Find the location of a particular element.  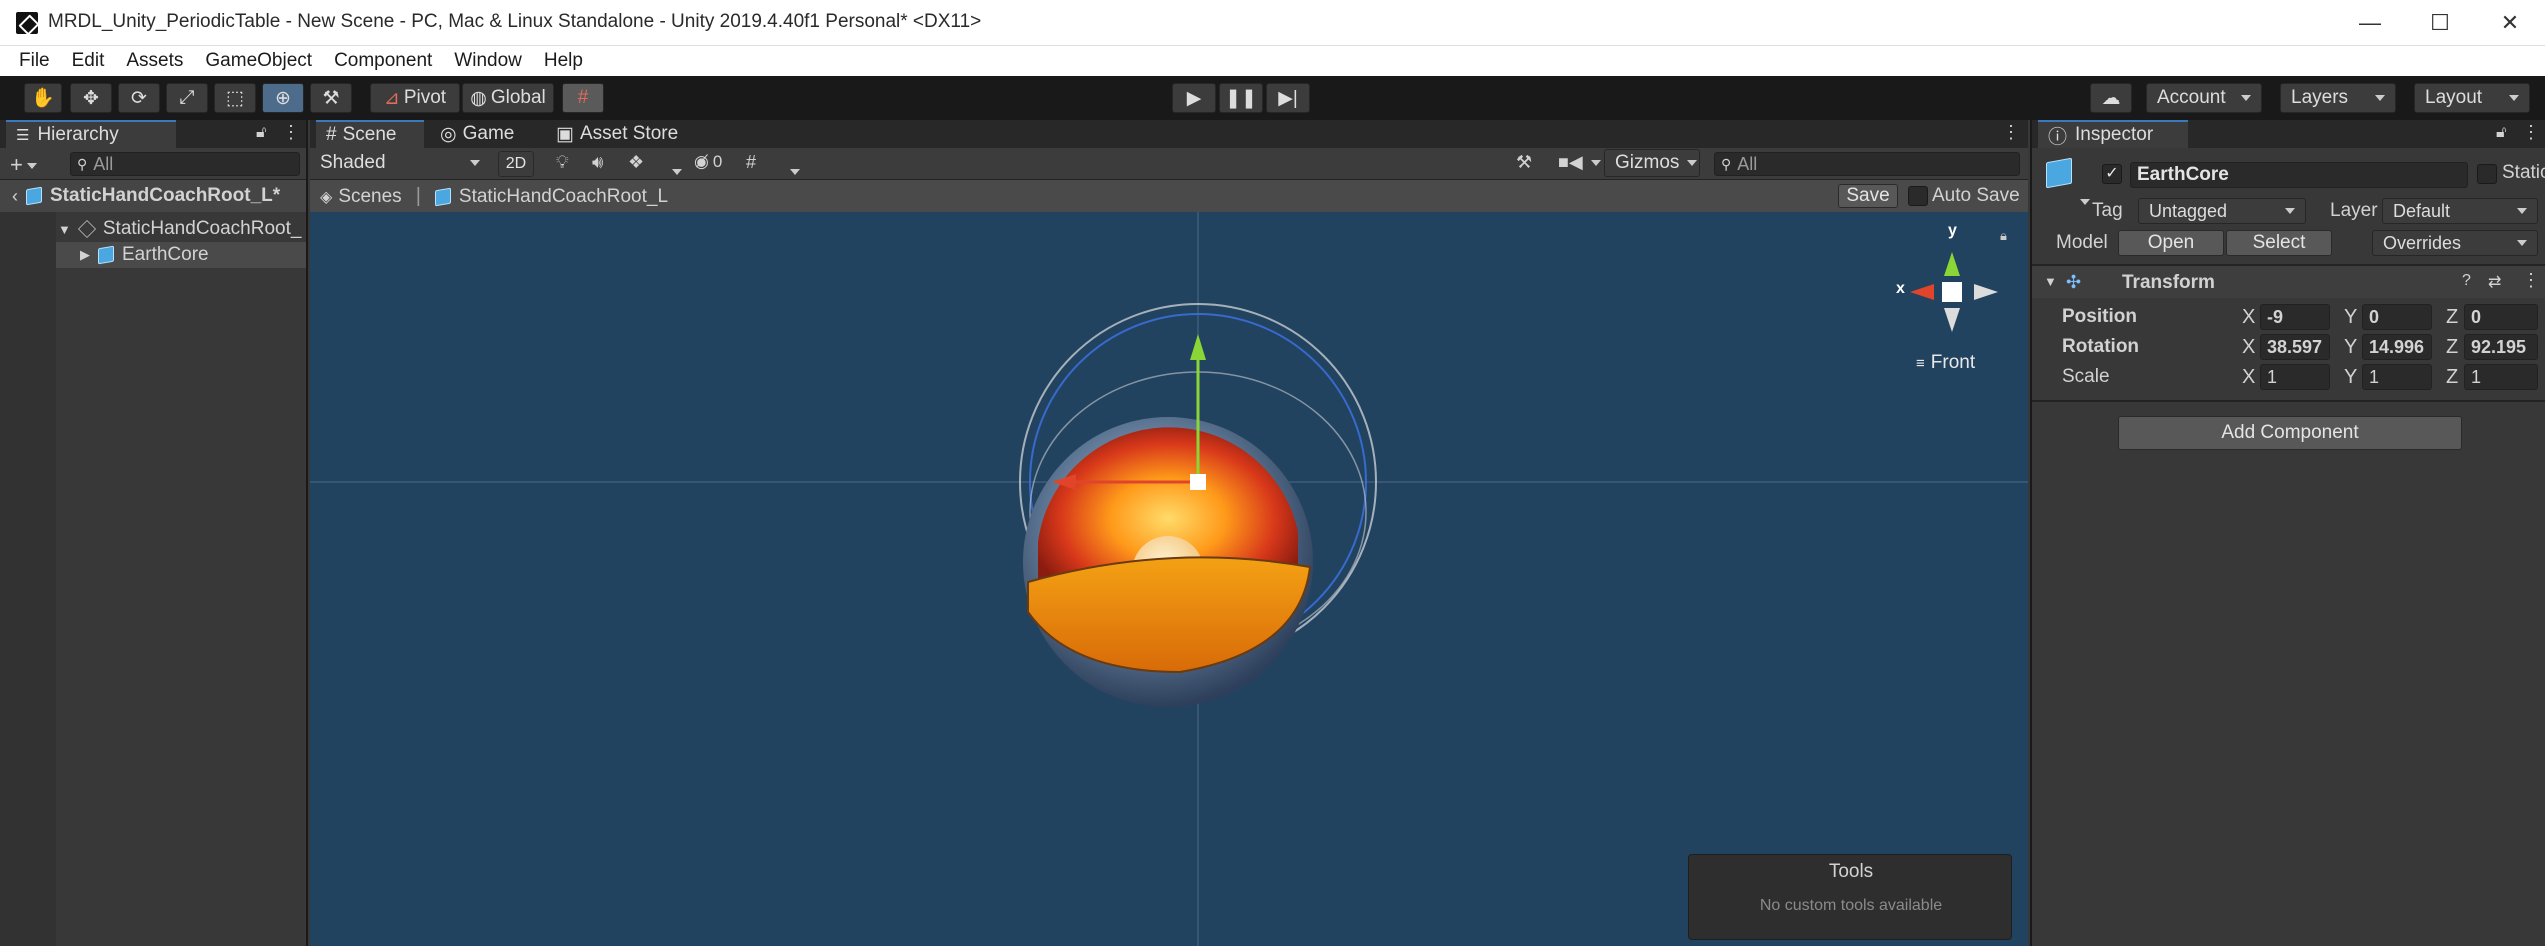

orient-neg-x-cone is located at coordinates (1986, 292).